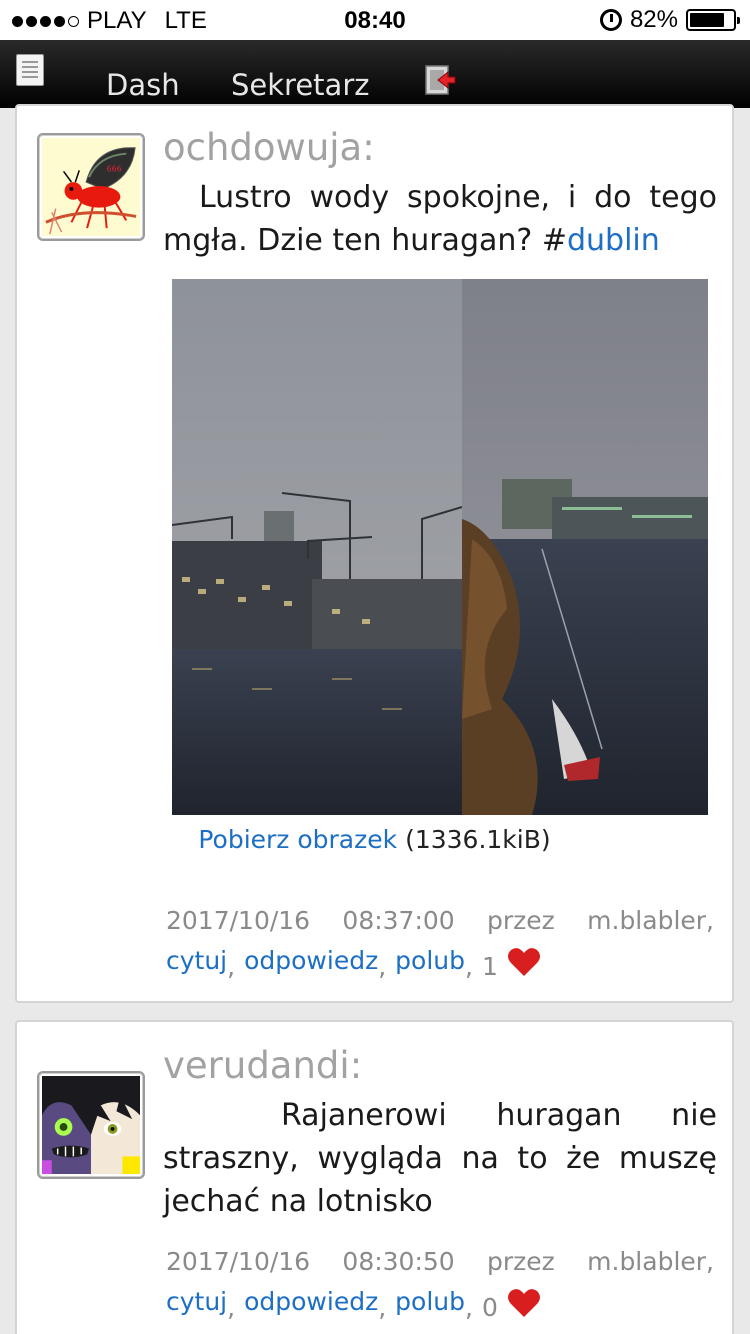 Image resolution: width=750 pixels, height=1334 pixels. What do you see at coordinates (489, 966) in the screenshot?
I see `like-count: 1` at bounding box center [489, 966].